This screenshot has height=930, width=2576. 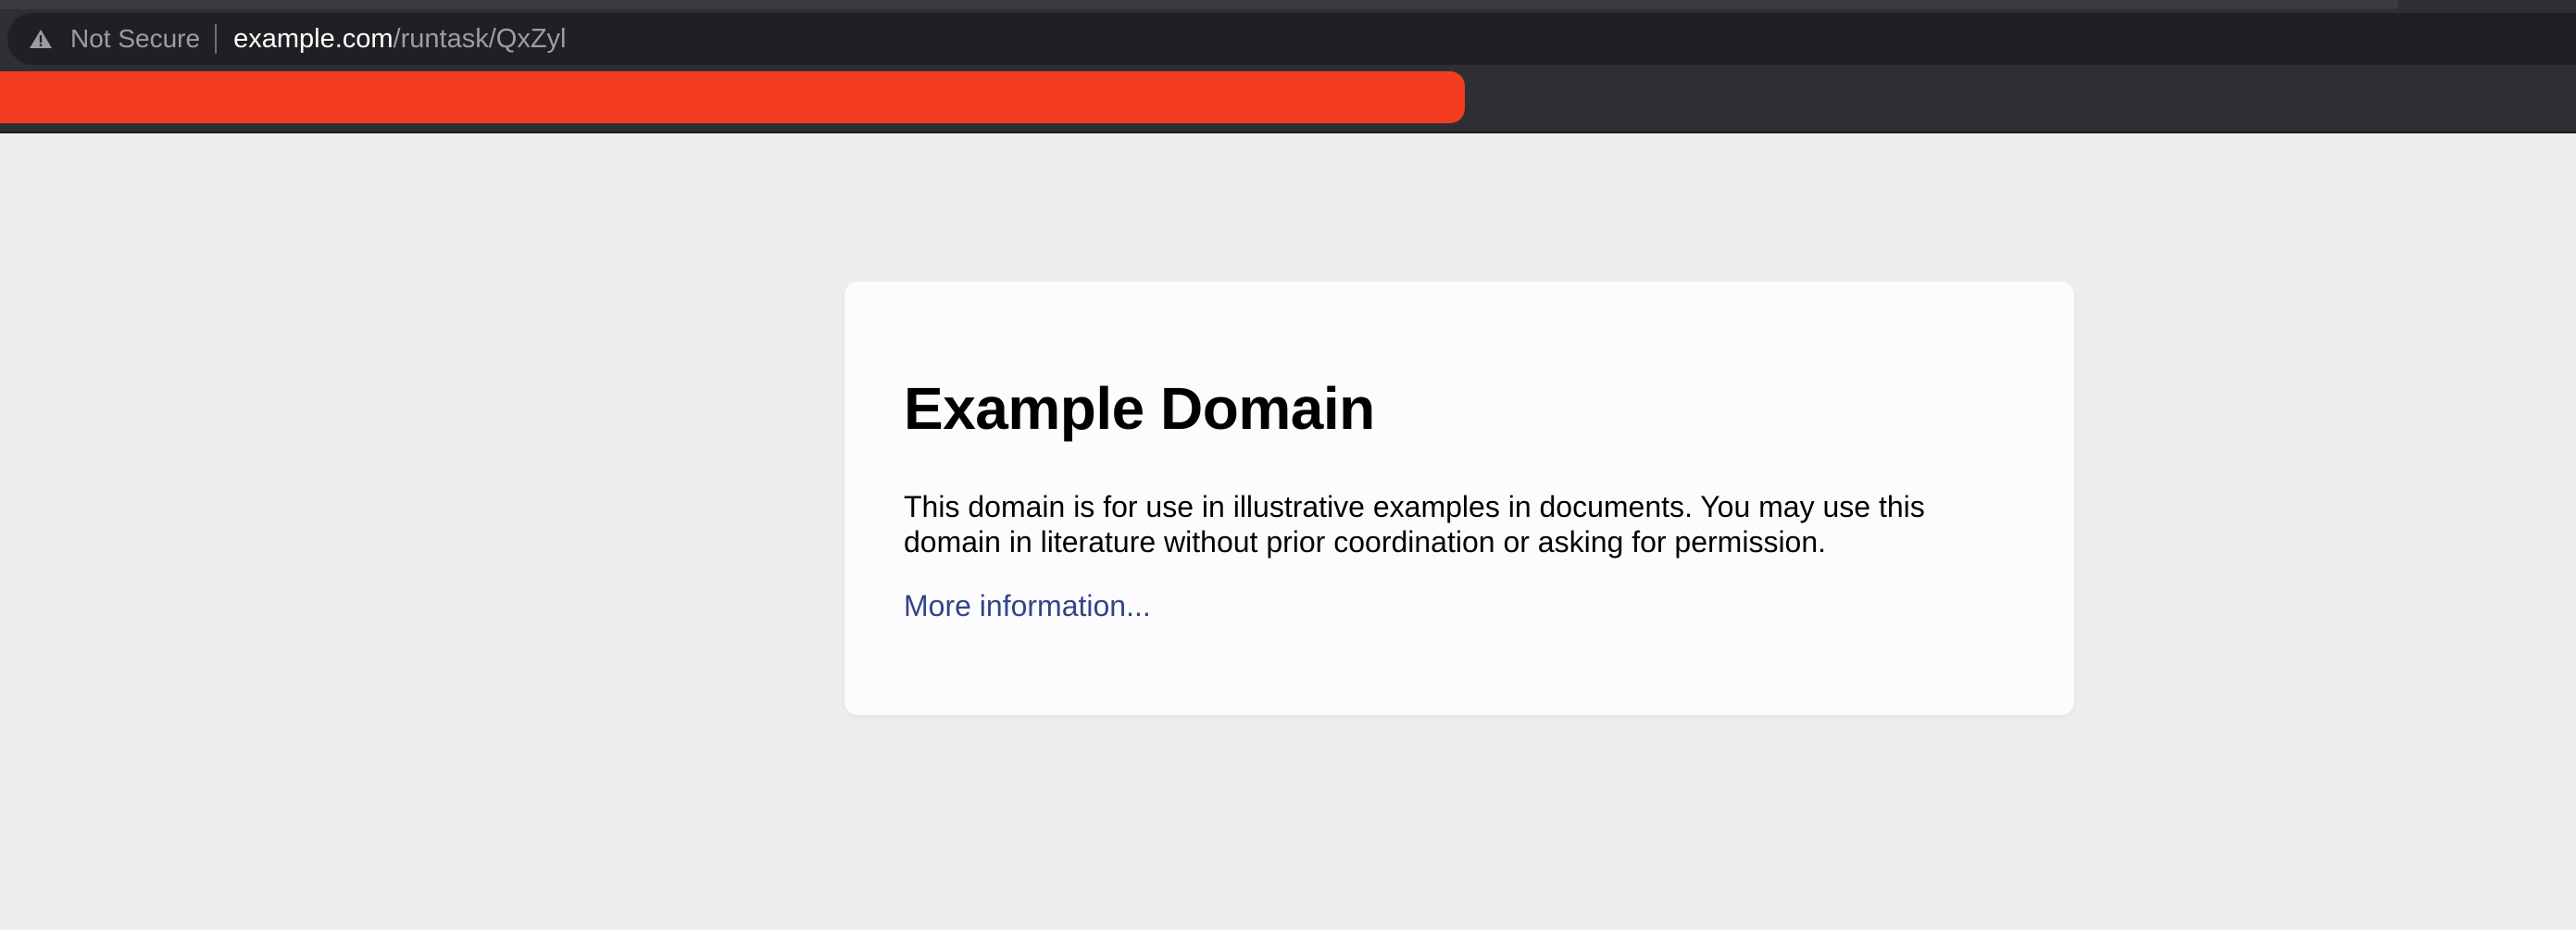 I want to click on security-status-label: Not Secure, so click(x=135, y=39).